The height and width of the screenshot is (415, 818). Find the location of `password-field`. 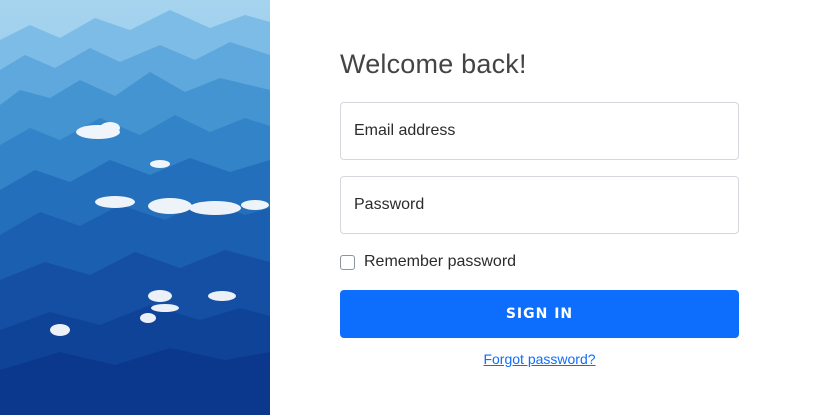

password-field is located at coordinates (539, 205).